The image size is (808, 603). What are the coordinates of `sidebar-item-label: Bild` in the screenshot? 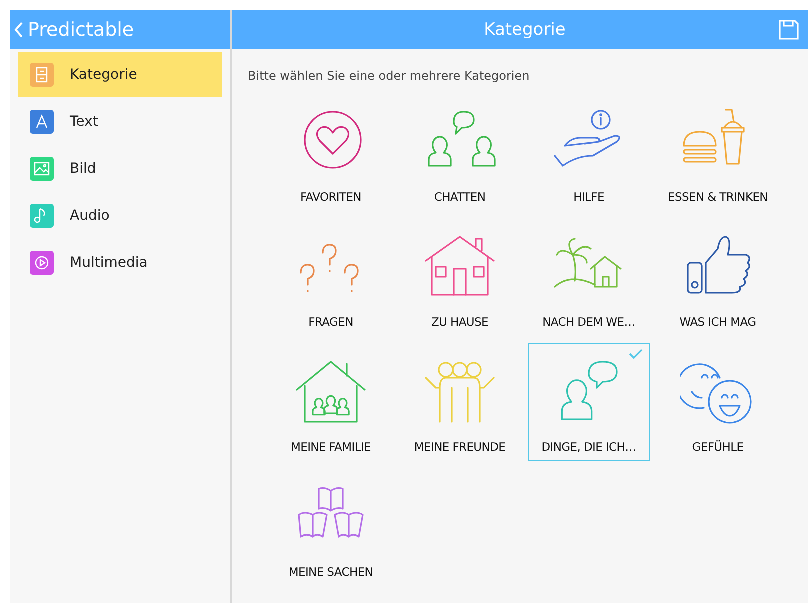 It's located at (83, 168).